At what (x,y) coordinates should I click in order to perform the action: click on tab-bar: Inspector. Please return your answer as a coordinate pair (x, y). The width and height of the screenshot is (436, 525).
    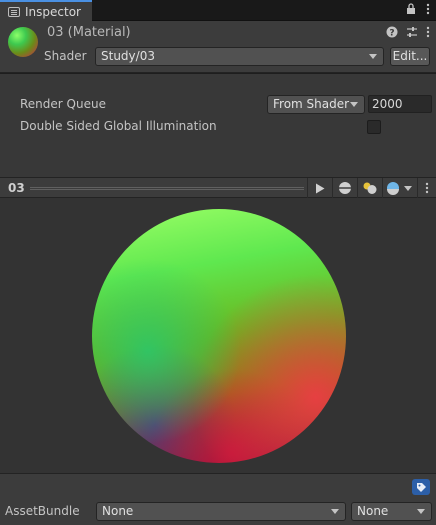
    Looking at the image, I should click on (218, 10).